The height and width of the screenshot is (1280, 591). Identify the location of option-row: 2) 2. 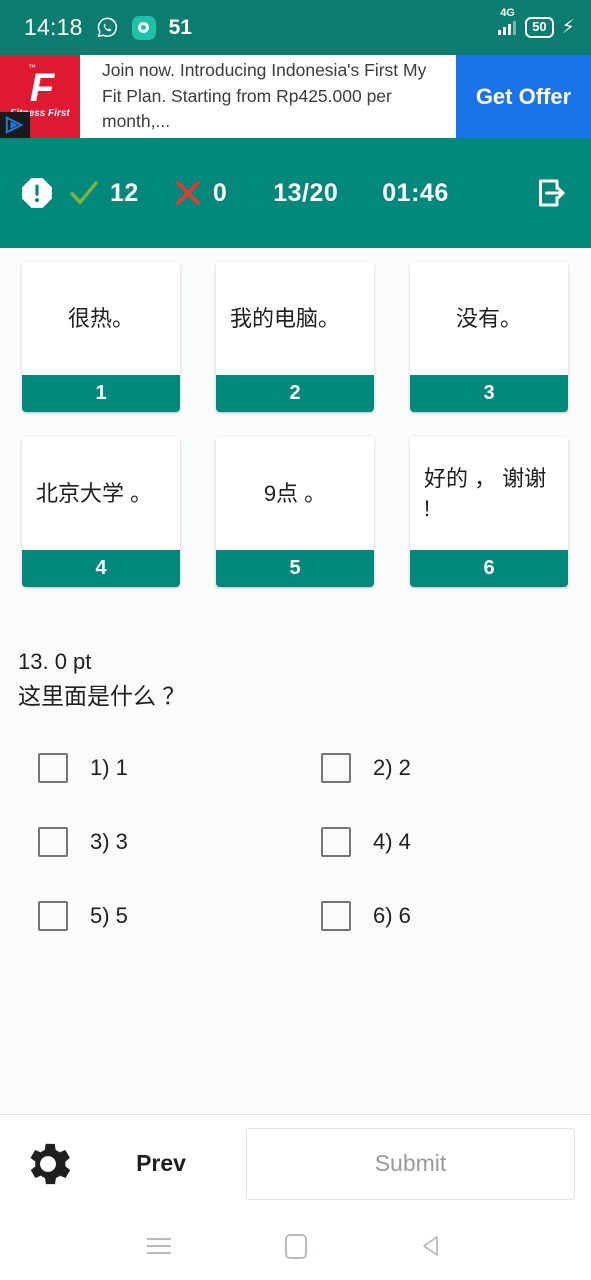
(456, 767).